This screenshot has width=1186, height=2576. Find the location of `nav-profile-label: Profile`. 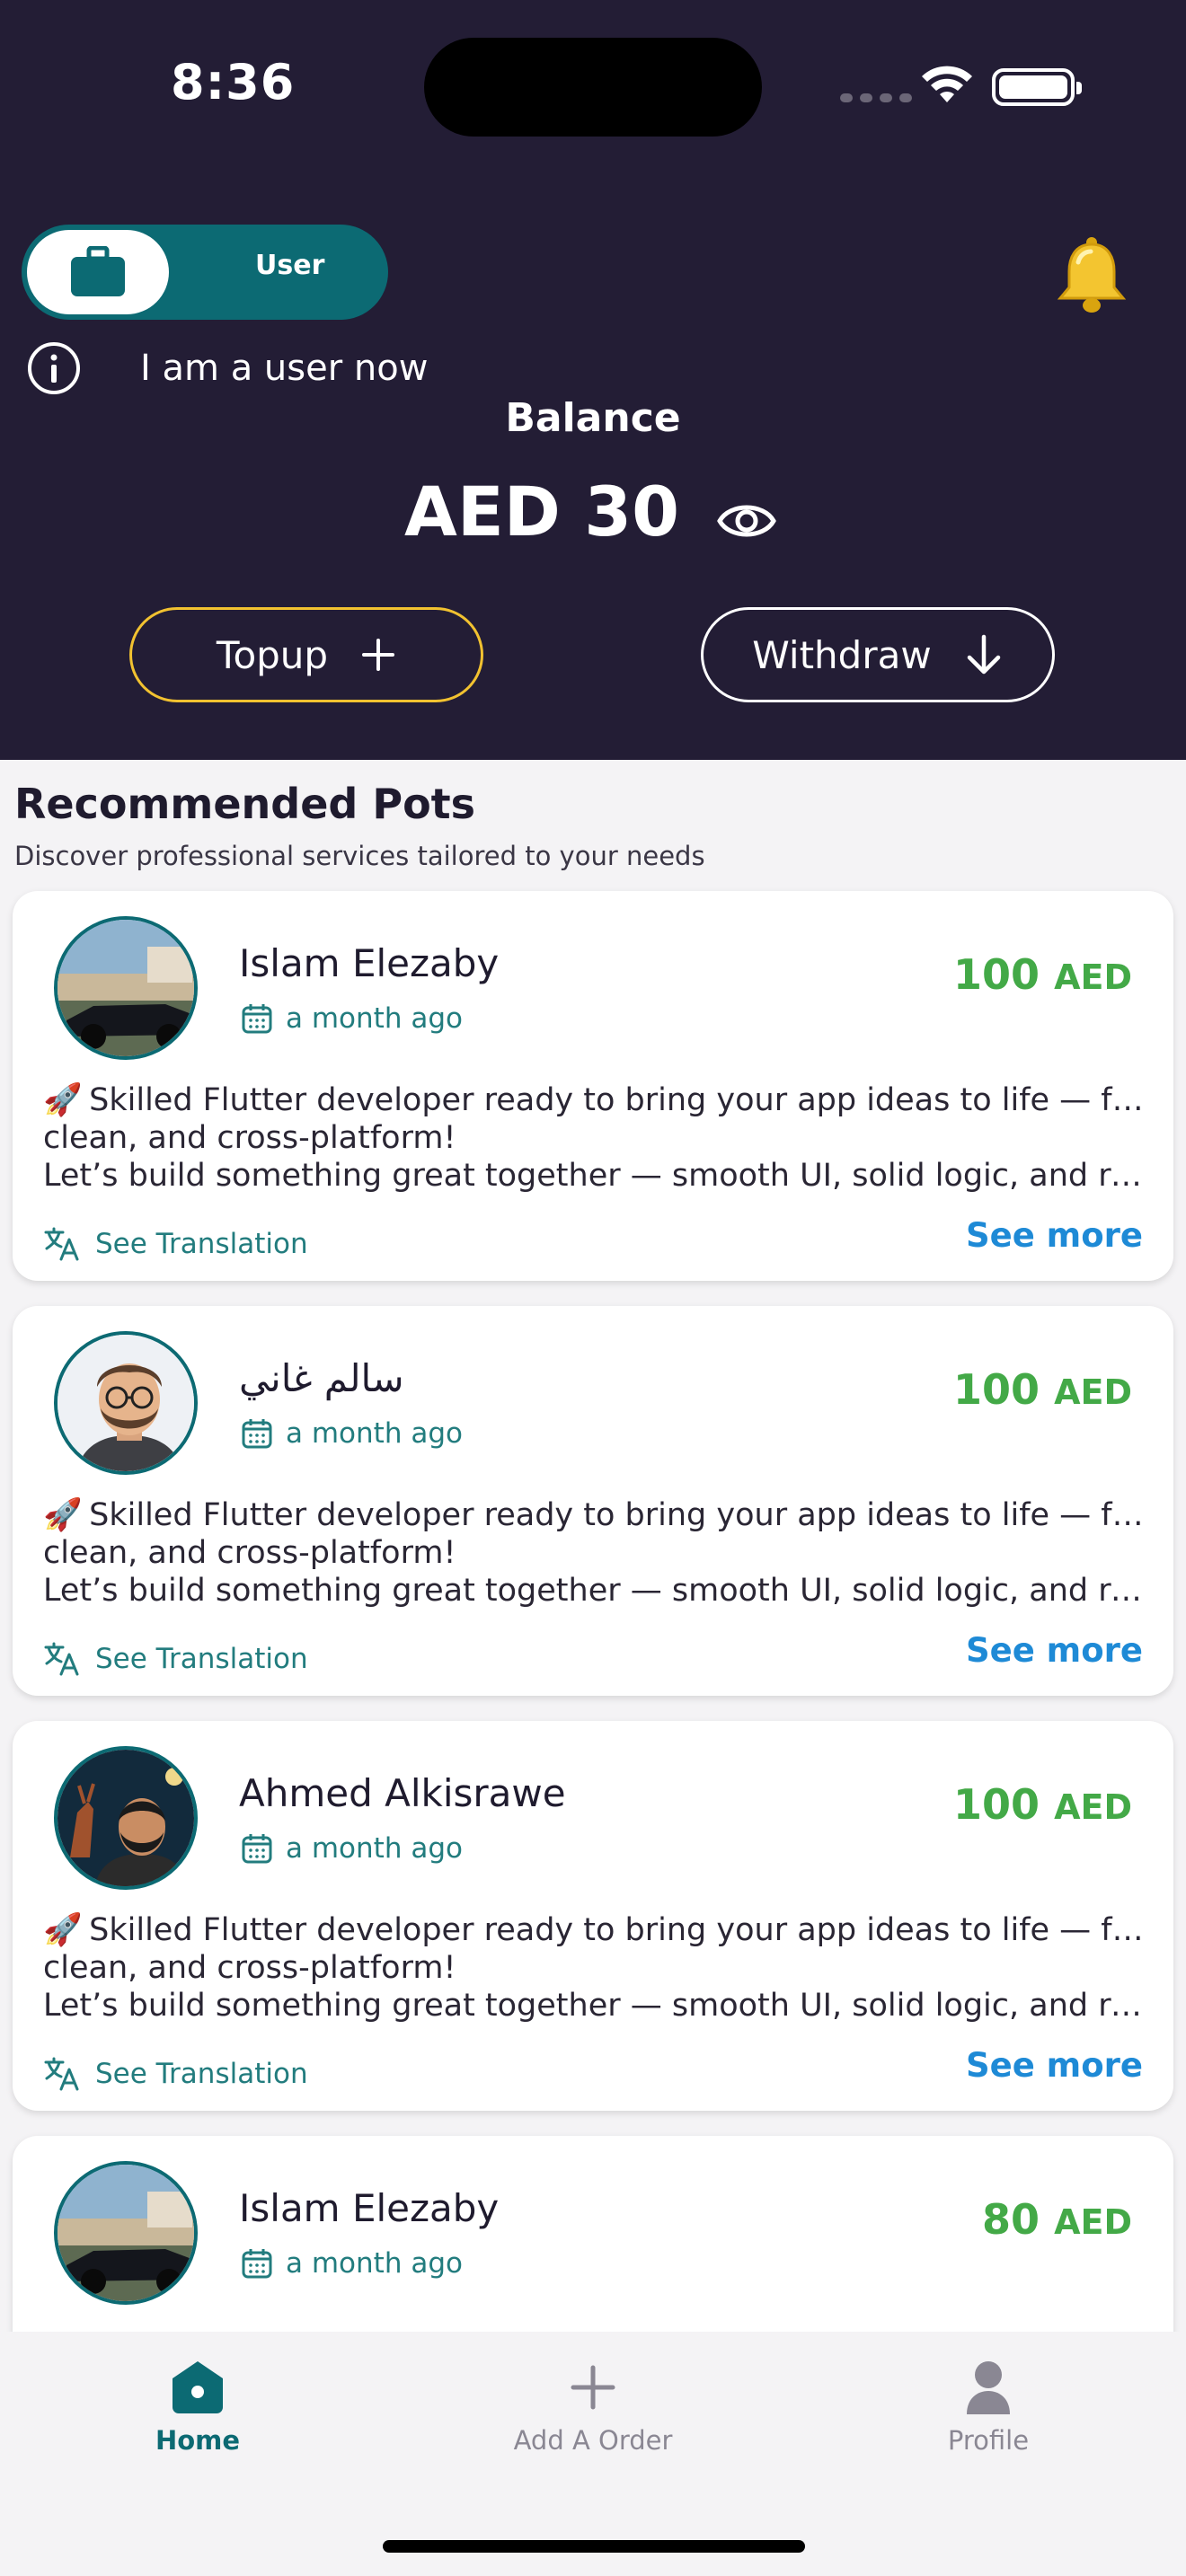

nav-profile-label: Profile is located at coordinates (988, 2440).